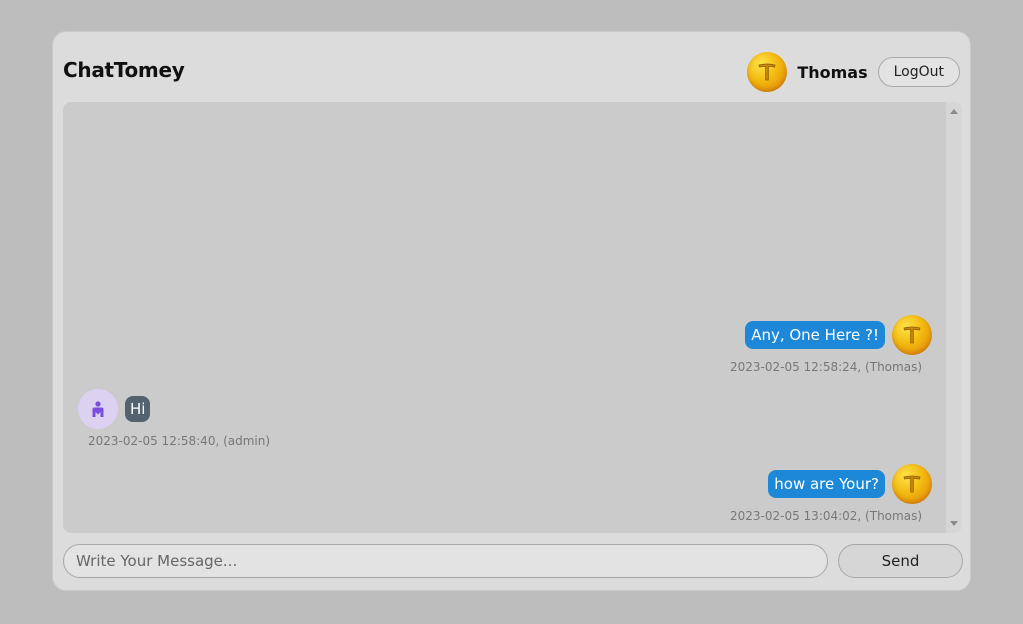 This screenshot has width=1023, height=624. I want to click on message-bubble: Any, One Here ?!, so click(815, 335).